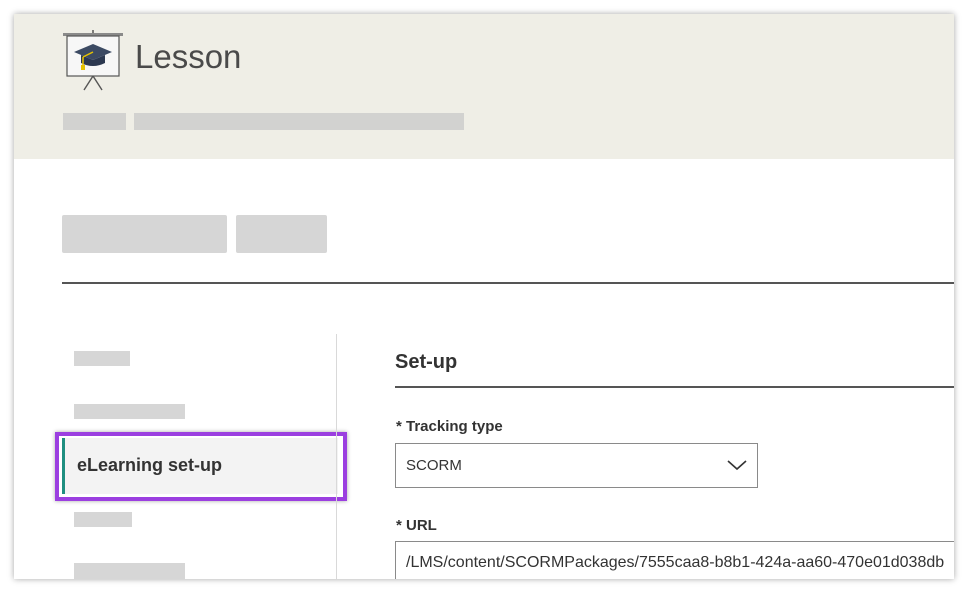  What do you see at coordinates (416, 525) in the screenshot?
I see `url-label: * URL` at bounding box center [416, 525].